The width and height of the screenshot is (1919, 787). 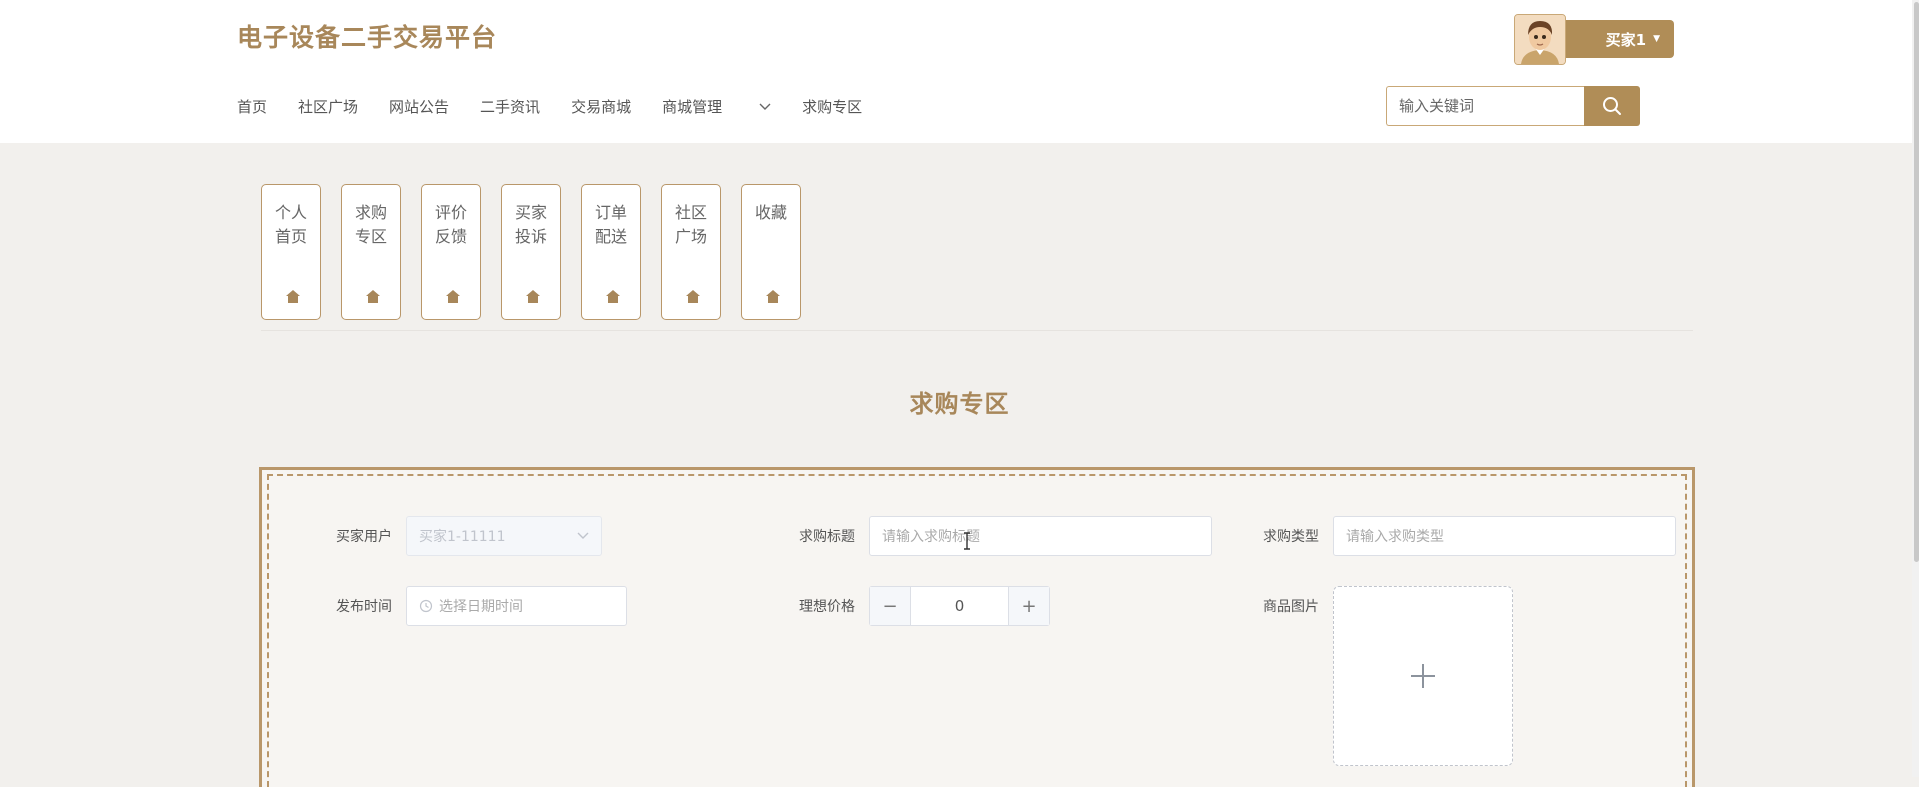 What do you see at coordinates (364, 607) in the screenshot?
I see `publish-time-label: 发布时间` at bounding box center [364, 607].